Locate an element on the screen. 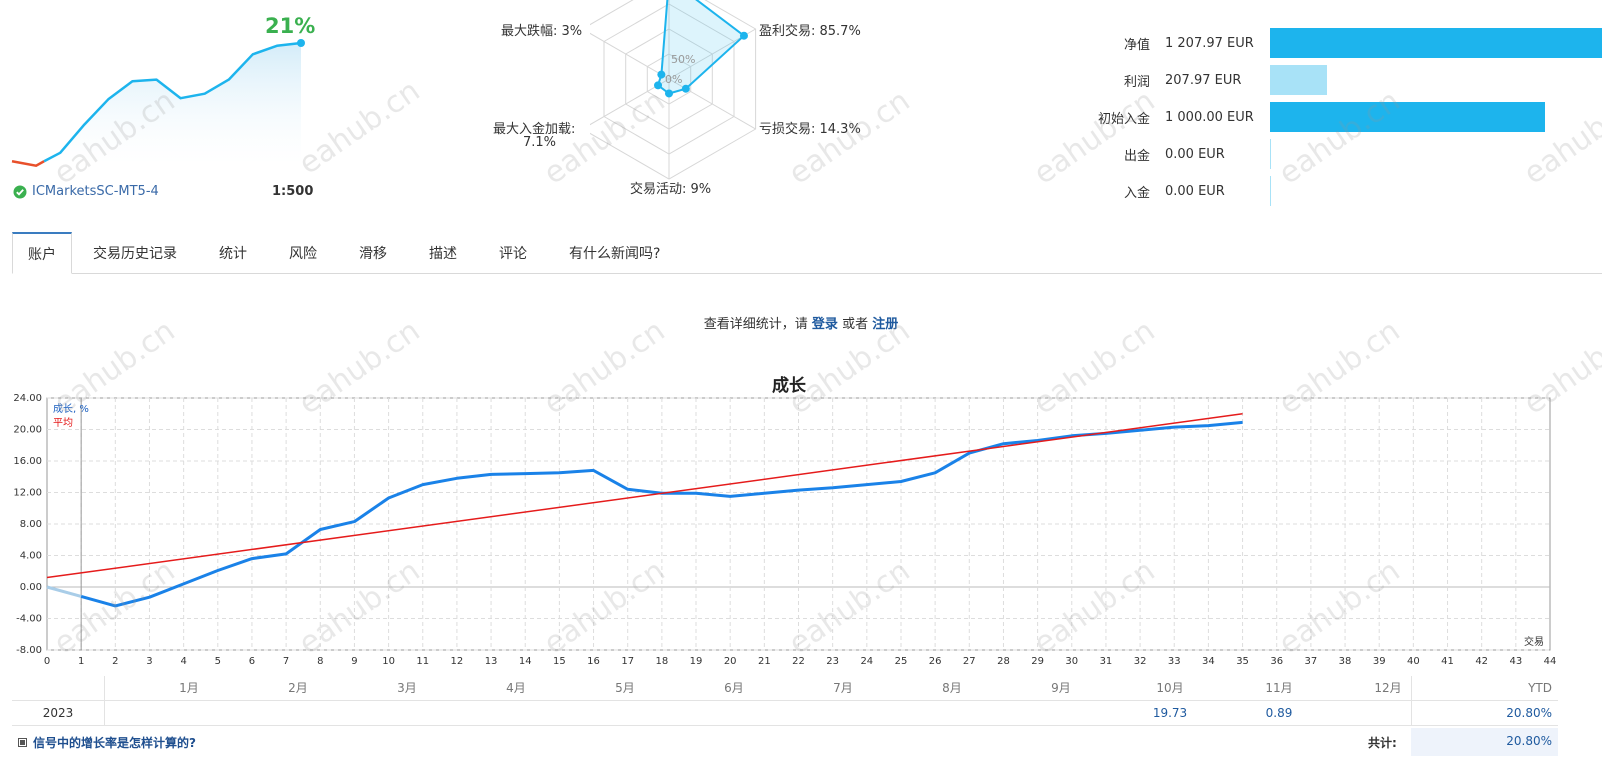  x-tick-label: 0 is located at coordinates (47, 661).